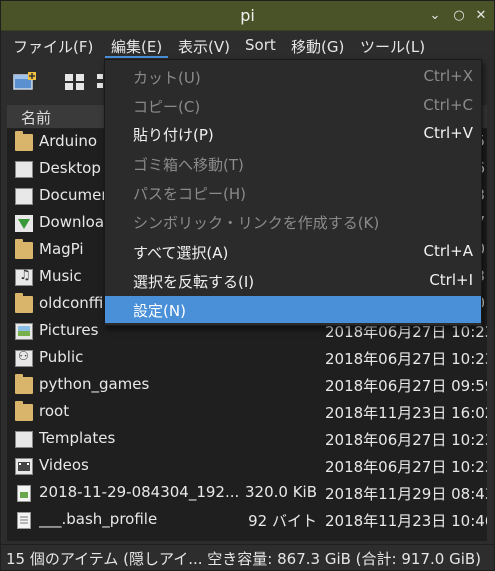 The height and width of the screenshot is (571, 495). Describe the element at coordinates (406, 386) in the screenshot. I see `file-date: 2018年06月27日 09:59` at that location.